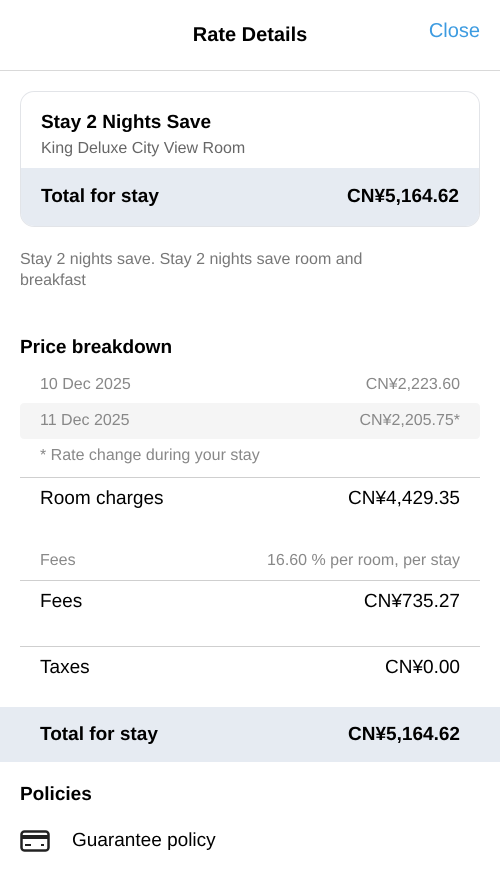  I want to click on section-title: Price breakdown, so click(97, 348).